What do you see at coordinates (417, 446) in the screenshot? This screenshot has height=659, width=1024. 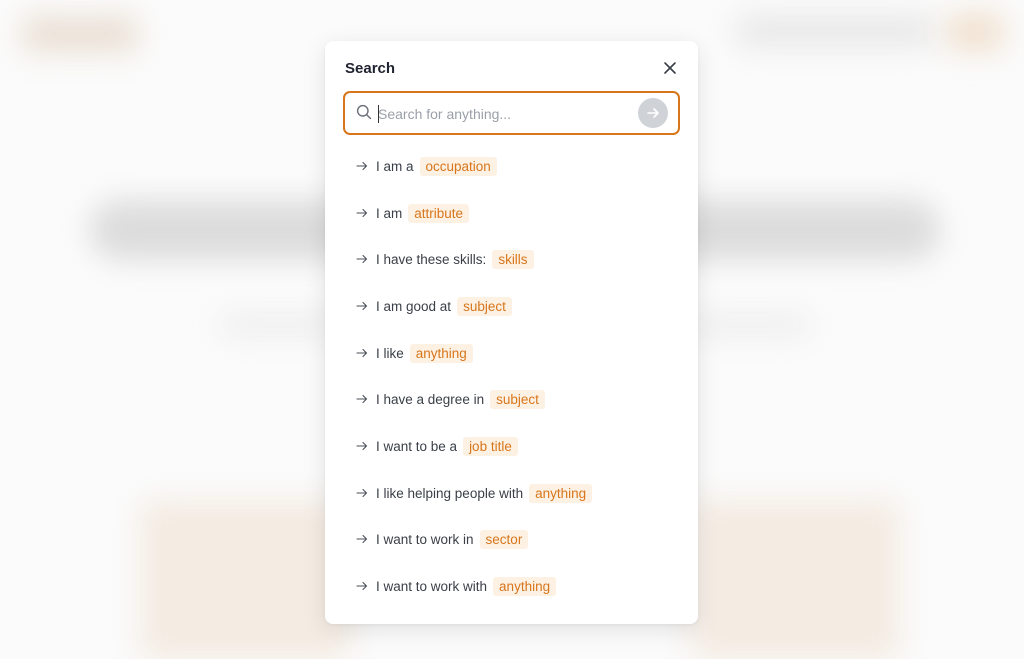 I see `suggestion-text: I want to be a` at bounding box center [417, 446].